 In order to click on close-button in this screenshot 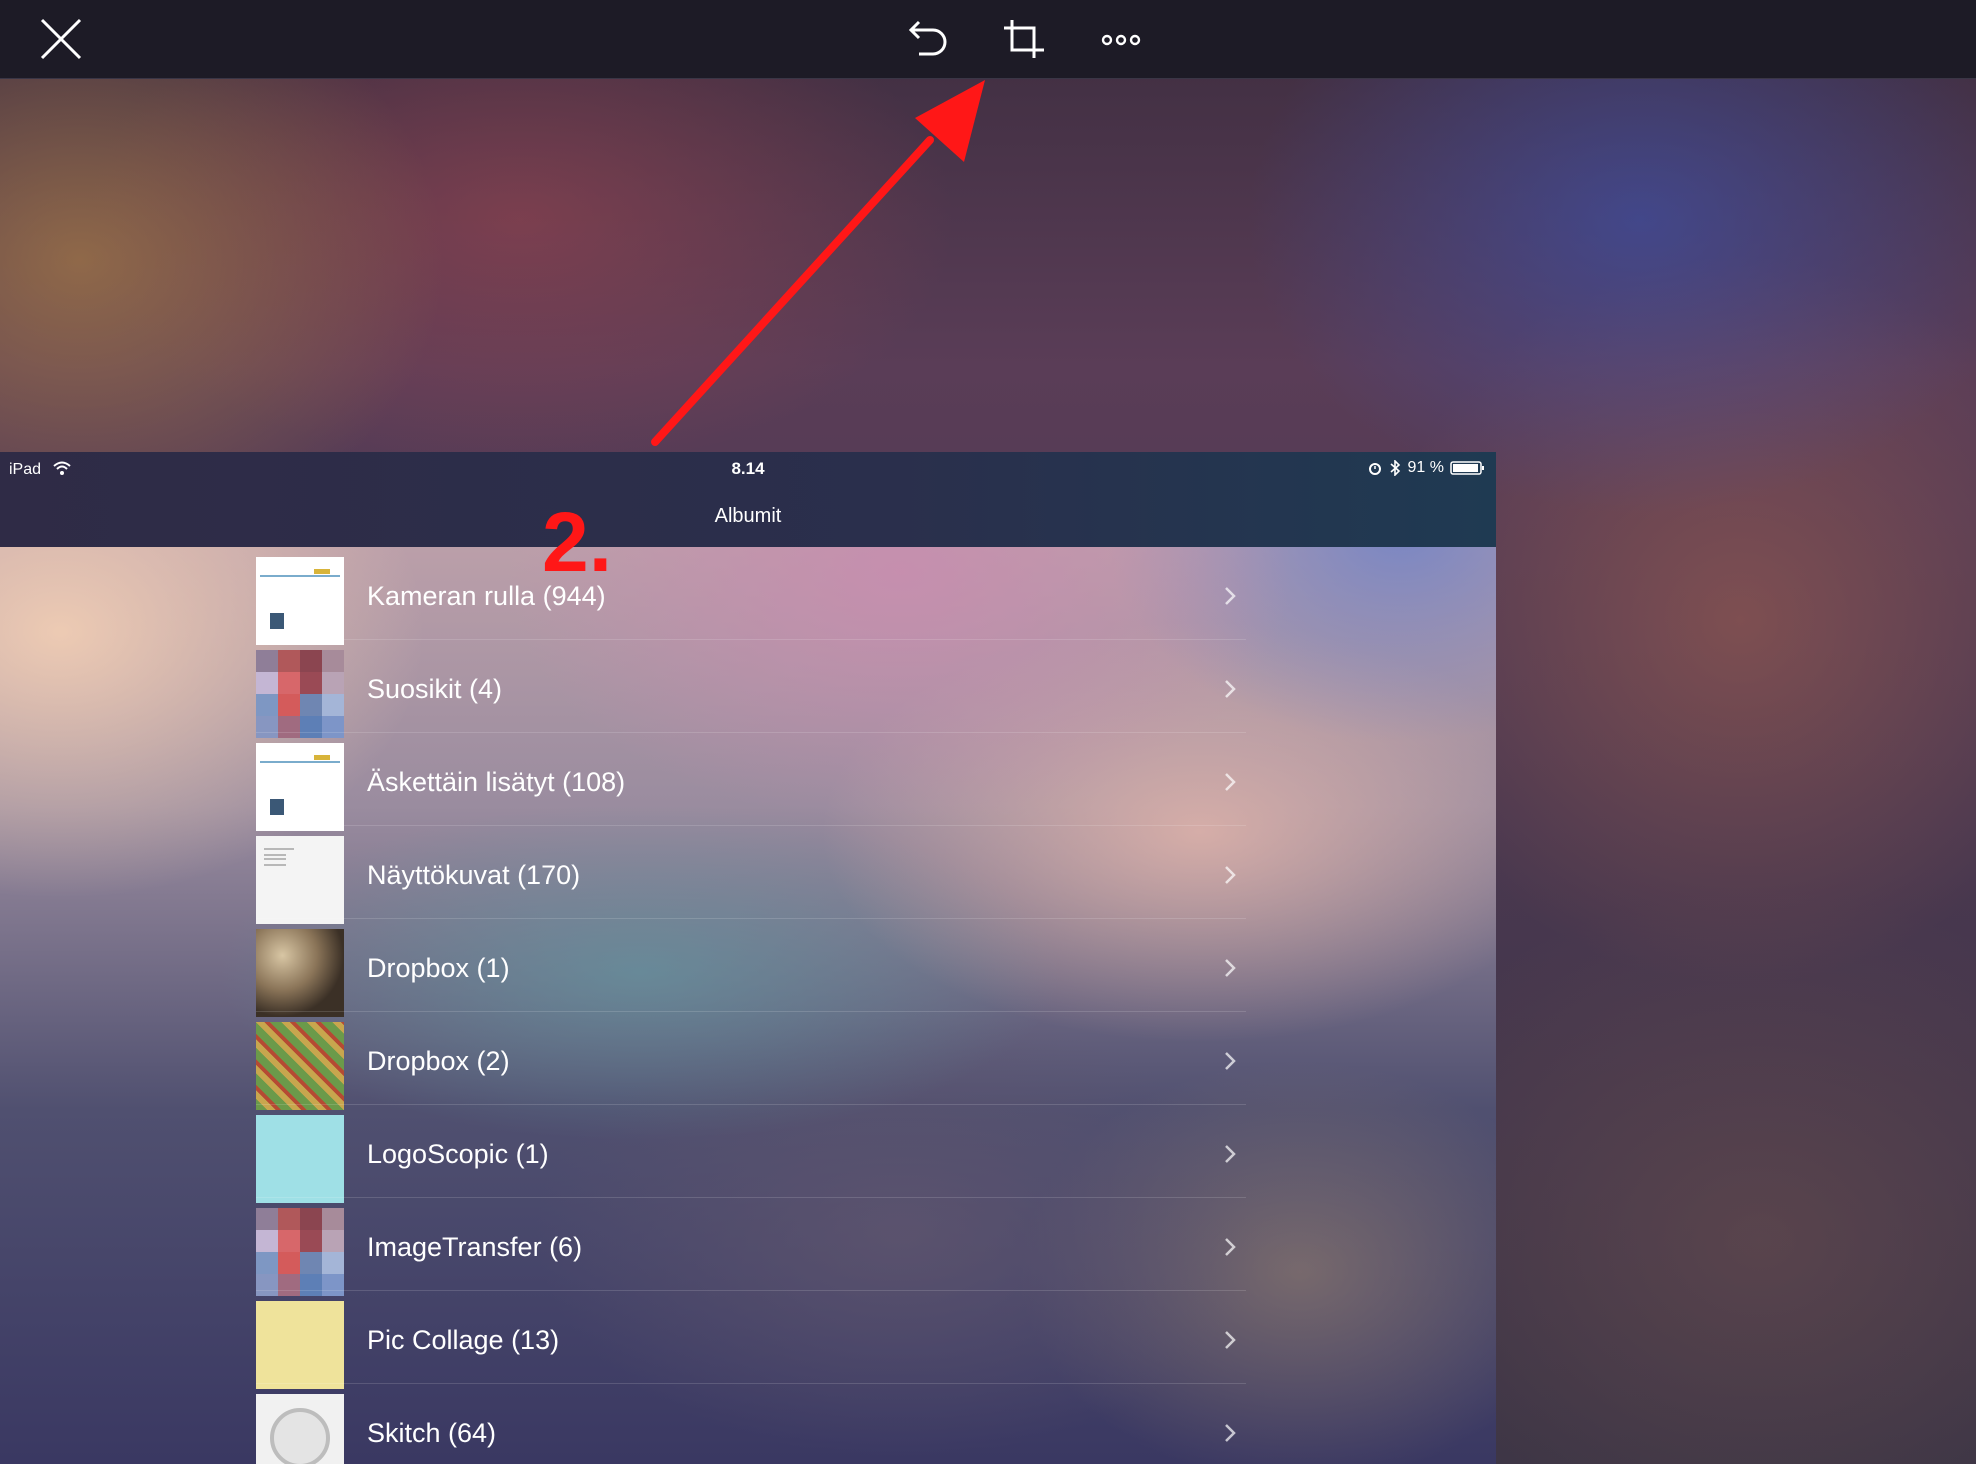, I will do `click(61, 39)`.